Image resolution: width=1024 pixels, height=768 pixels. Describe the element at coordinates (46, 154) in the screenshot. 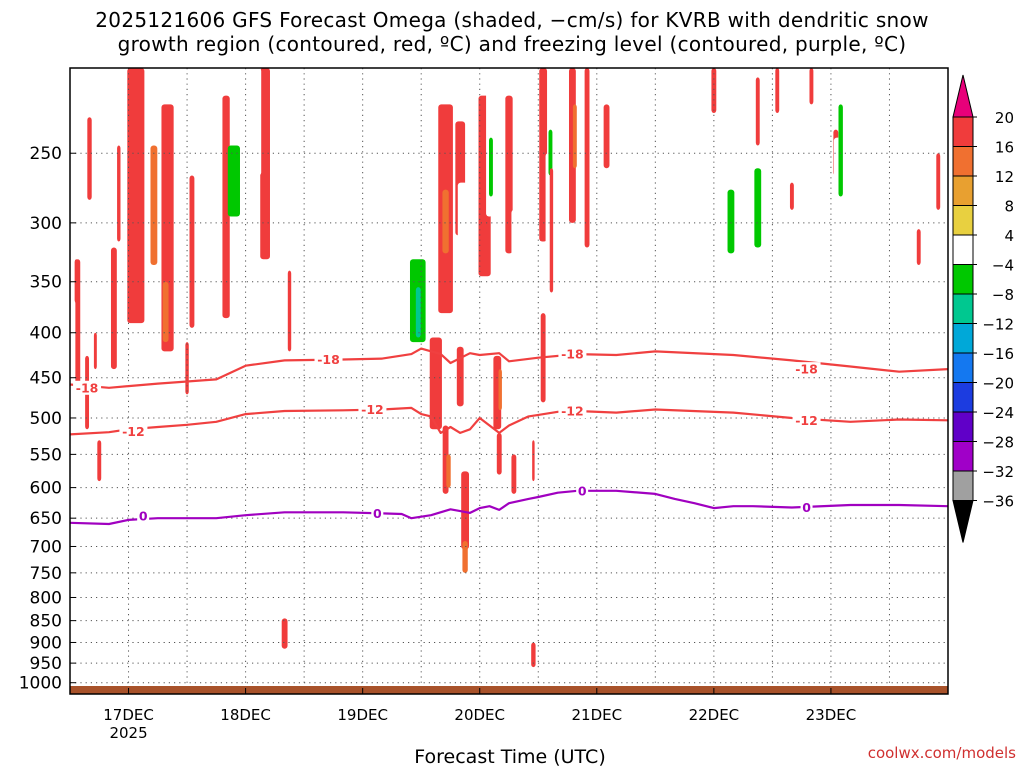

I see `y-tick-label-250: 250` at that location.